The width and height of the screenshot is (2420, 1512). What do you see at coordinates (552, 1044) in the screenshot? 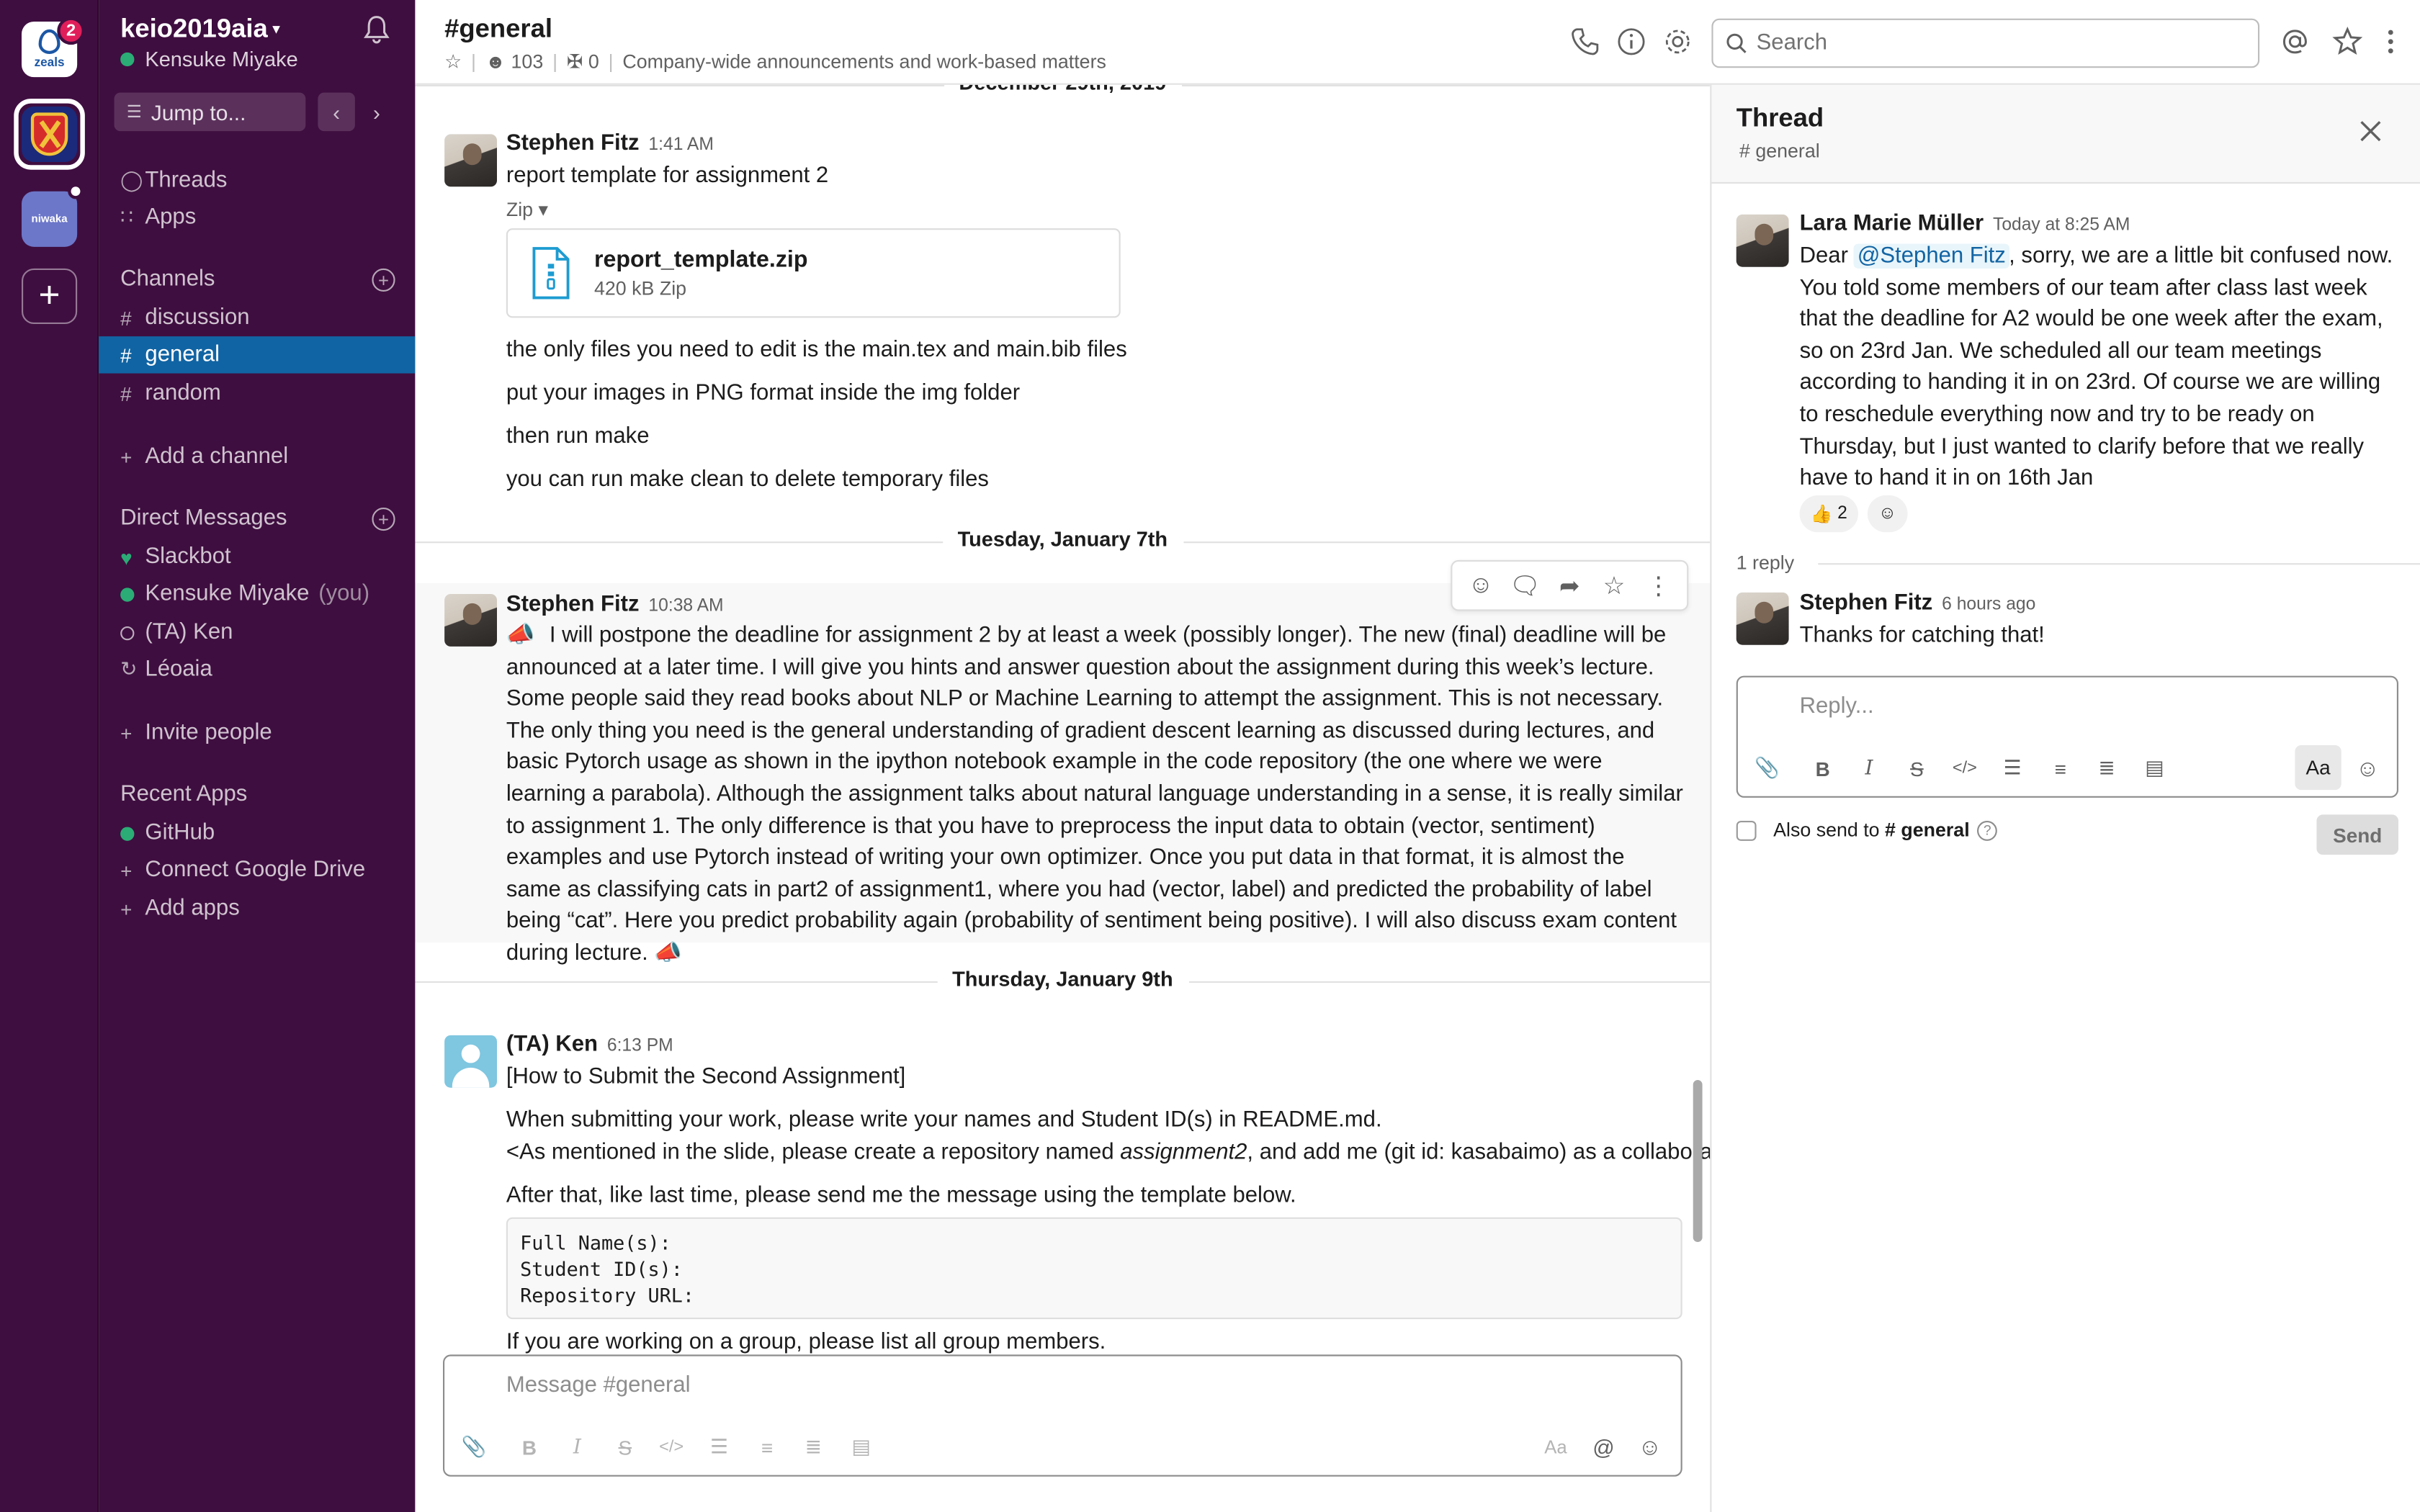
I see `author-name: (TA) Ken` at bounding box center [552, 1044].